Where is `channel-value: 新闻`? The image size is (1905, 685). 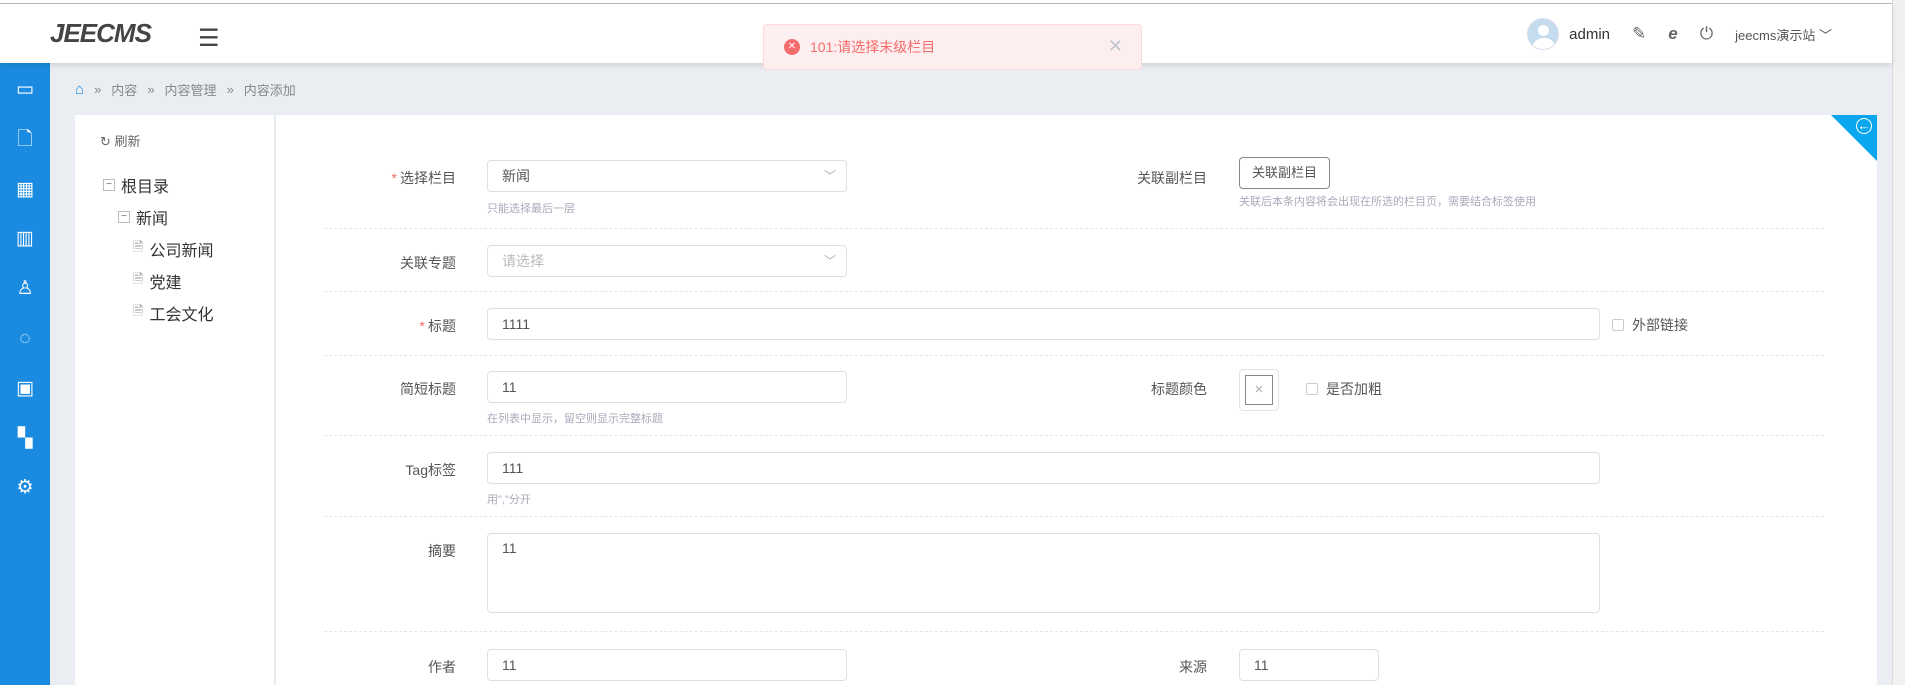
channel-value: 新闻 is located at coordinates (516, 176).